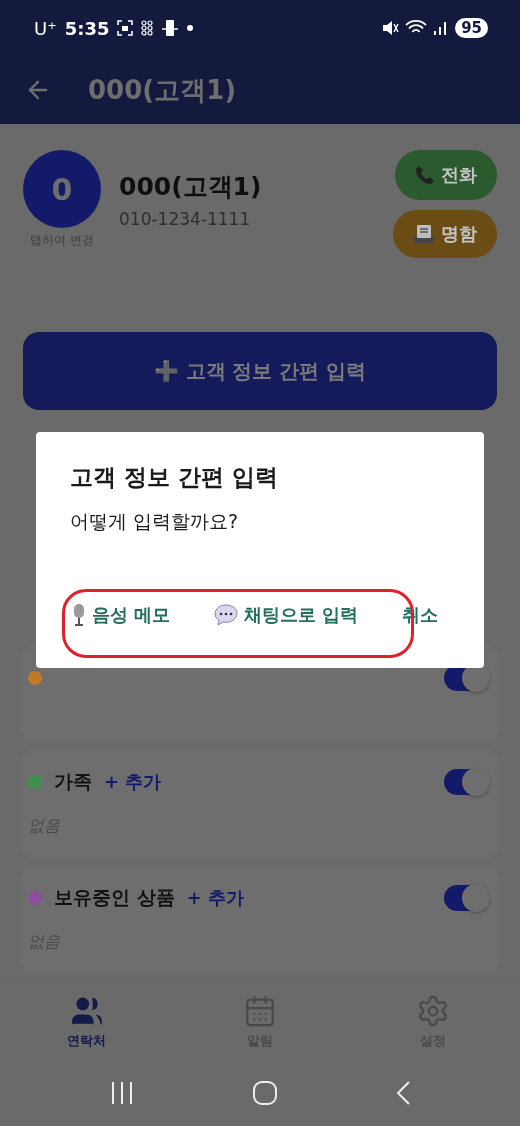  Describe the element at coordinates (114, 897) in the screenshot. I see `category-name: 보유중인 상품` at that location.